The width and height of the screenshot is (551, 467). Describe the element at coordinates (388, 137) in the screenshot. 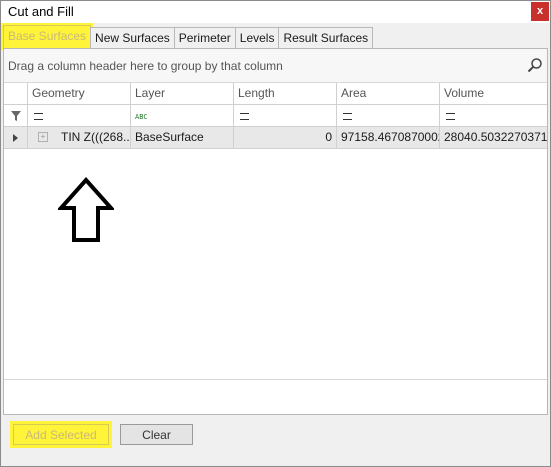

I see `cell-area: 97158.4670870002` at that location.